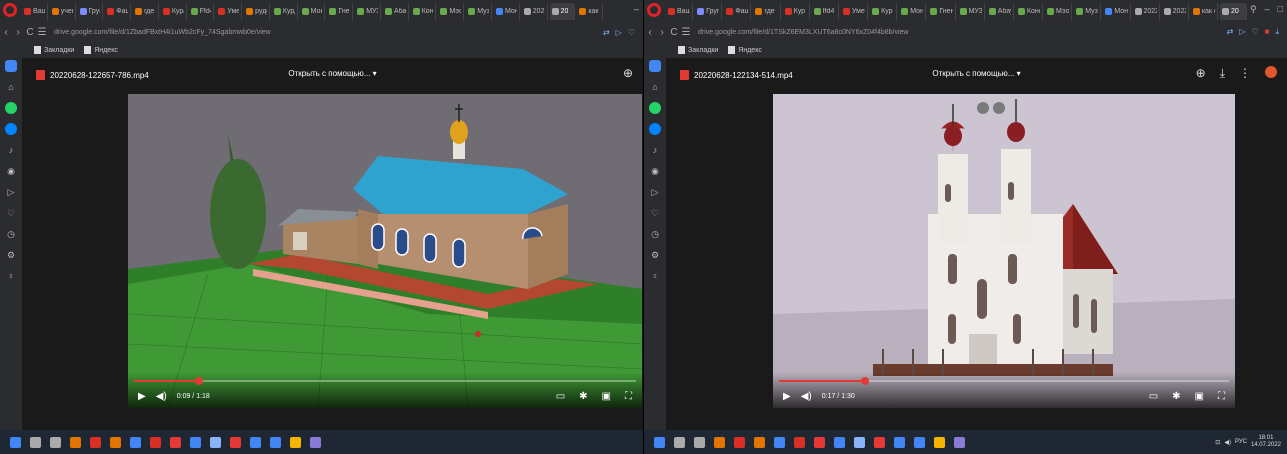  What do you see at coordinates (63, 11) in the screenshot?
I see `browser-tab: учен` at bounding box center [63, 11].